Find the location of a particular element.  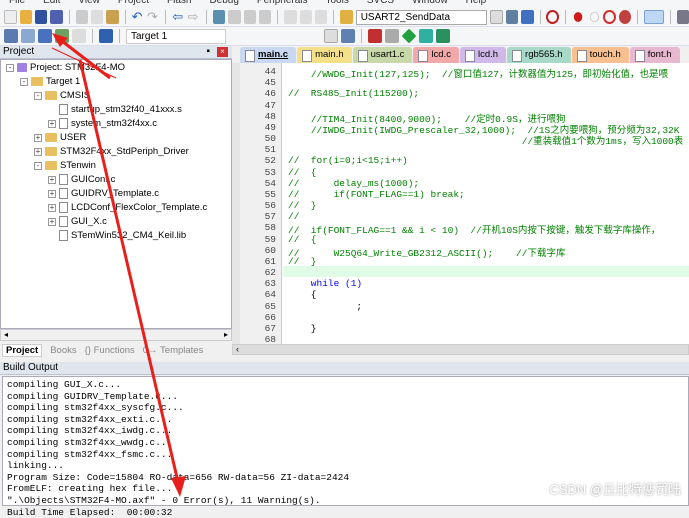

annotation-arrowhead-down is located at coordinates (178, 486).